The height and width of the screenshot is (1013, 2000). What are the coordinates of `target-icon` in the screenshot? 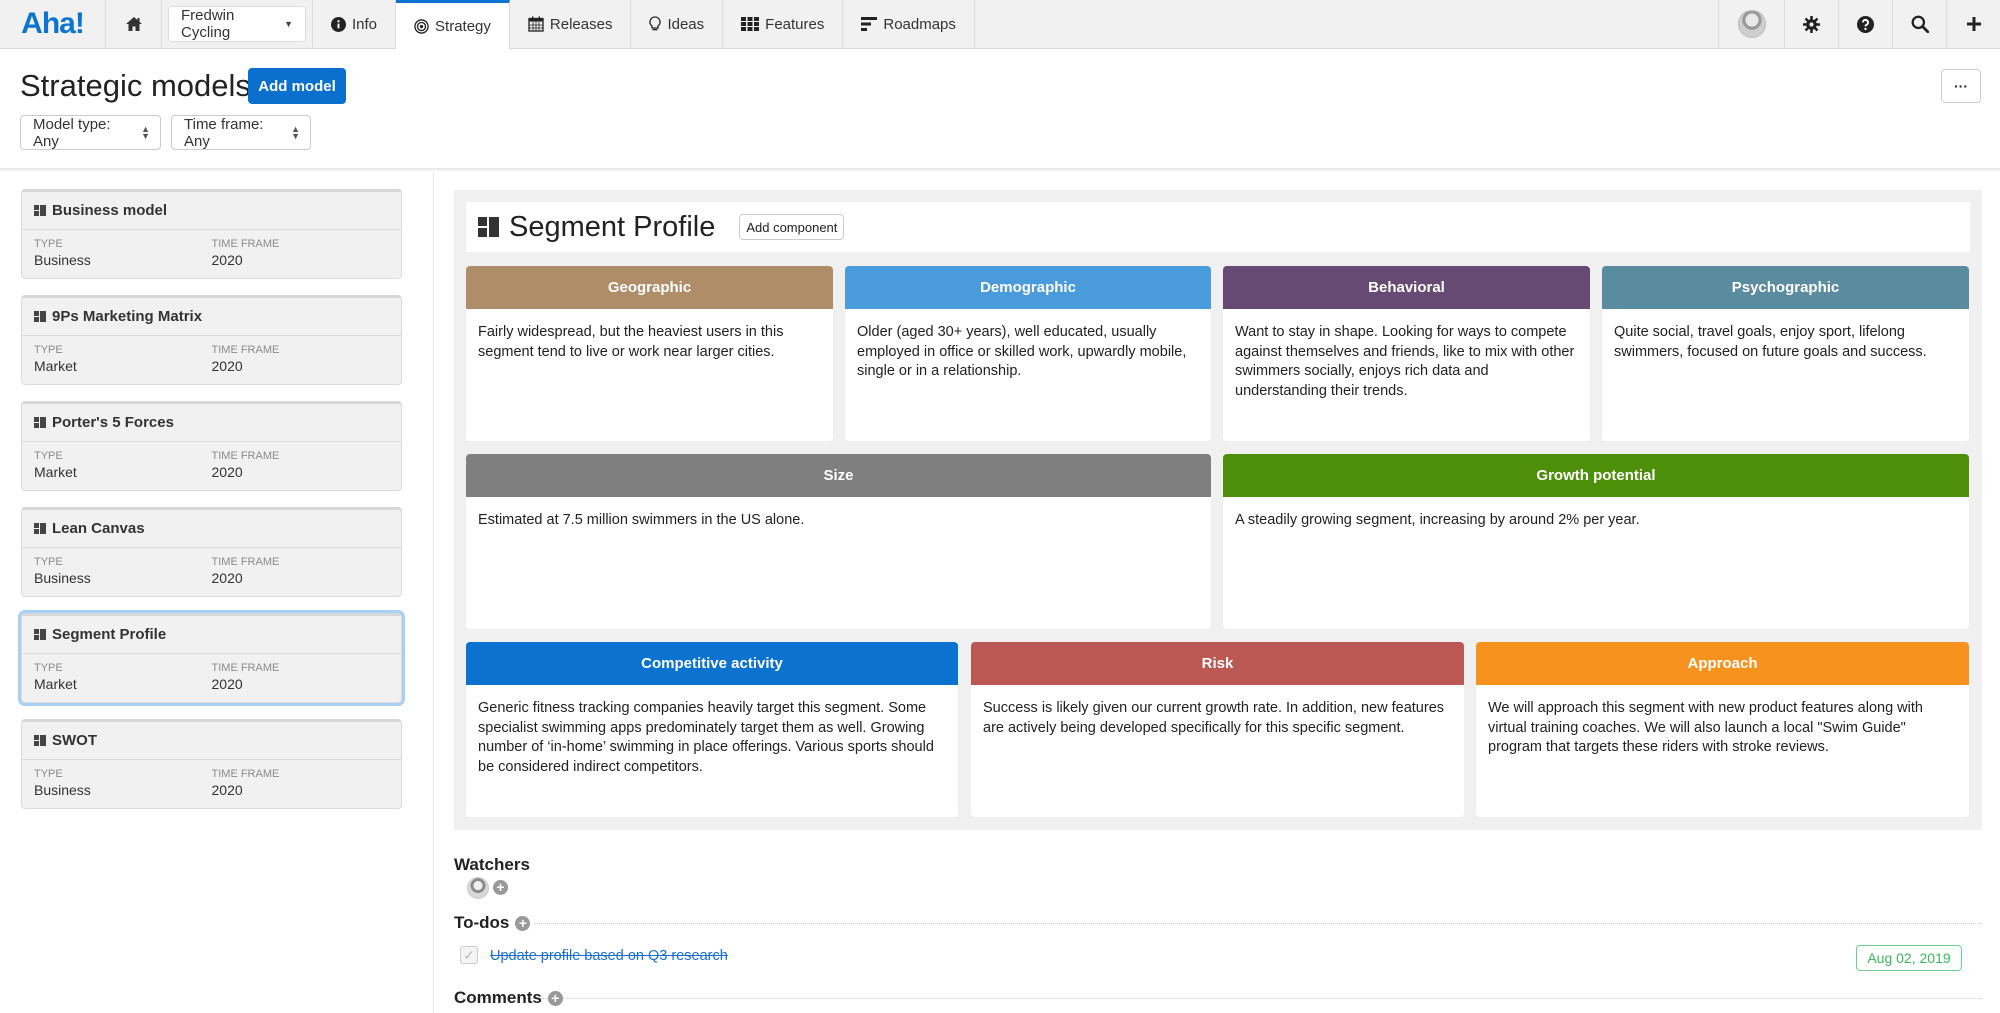 It's located at (421, 26).